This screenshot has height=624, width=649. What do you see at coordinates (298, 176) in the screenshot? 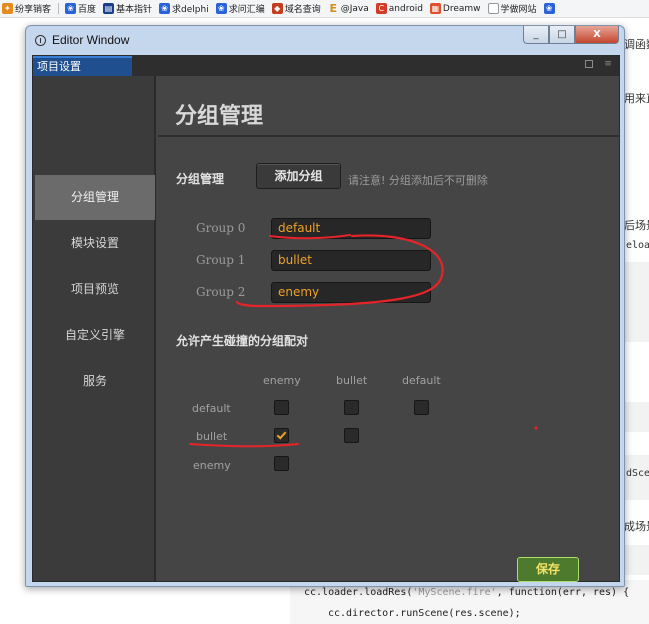
I see `add-group-button: 添加分组` at bounding box center [298, 176].